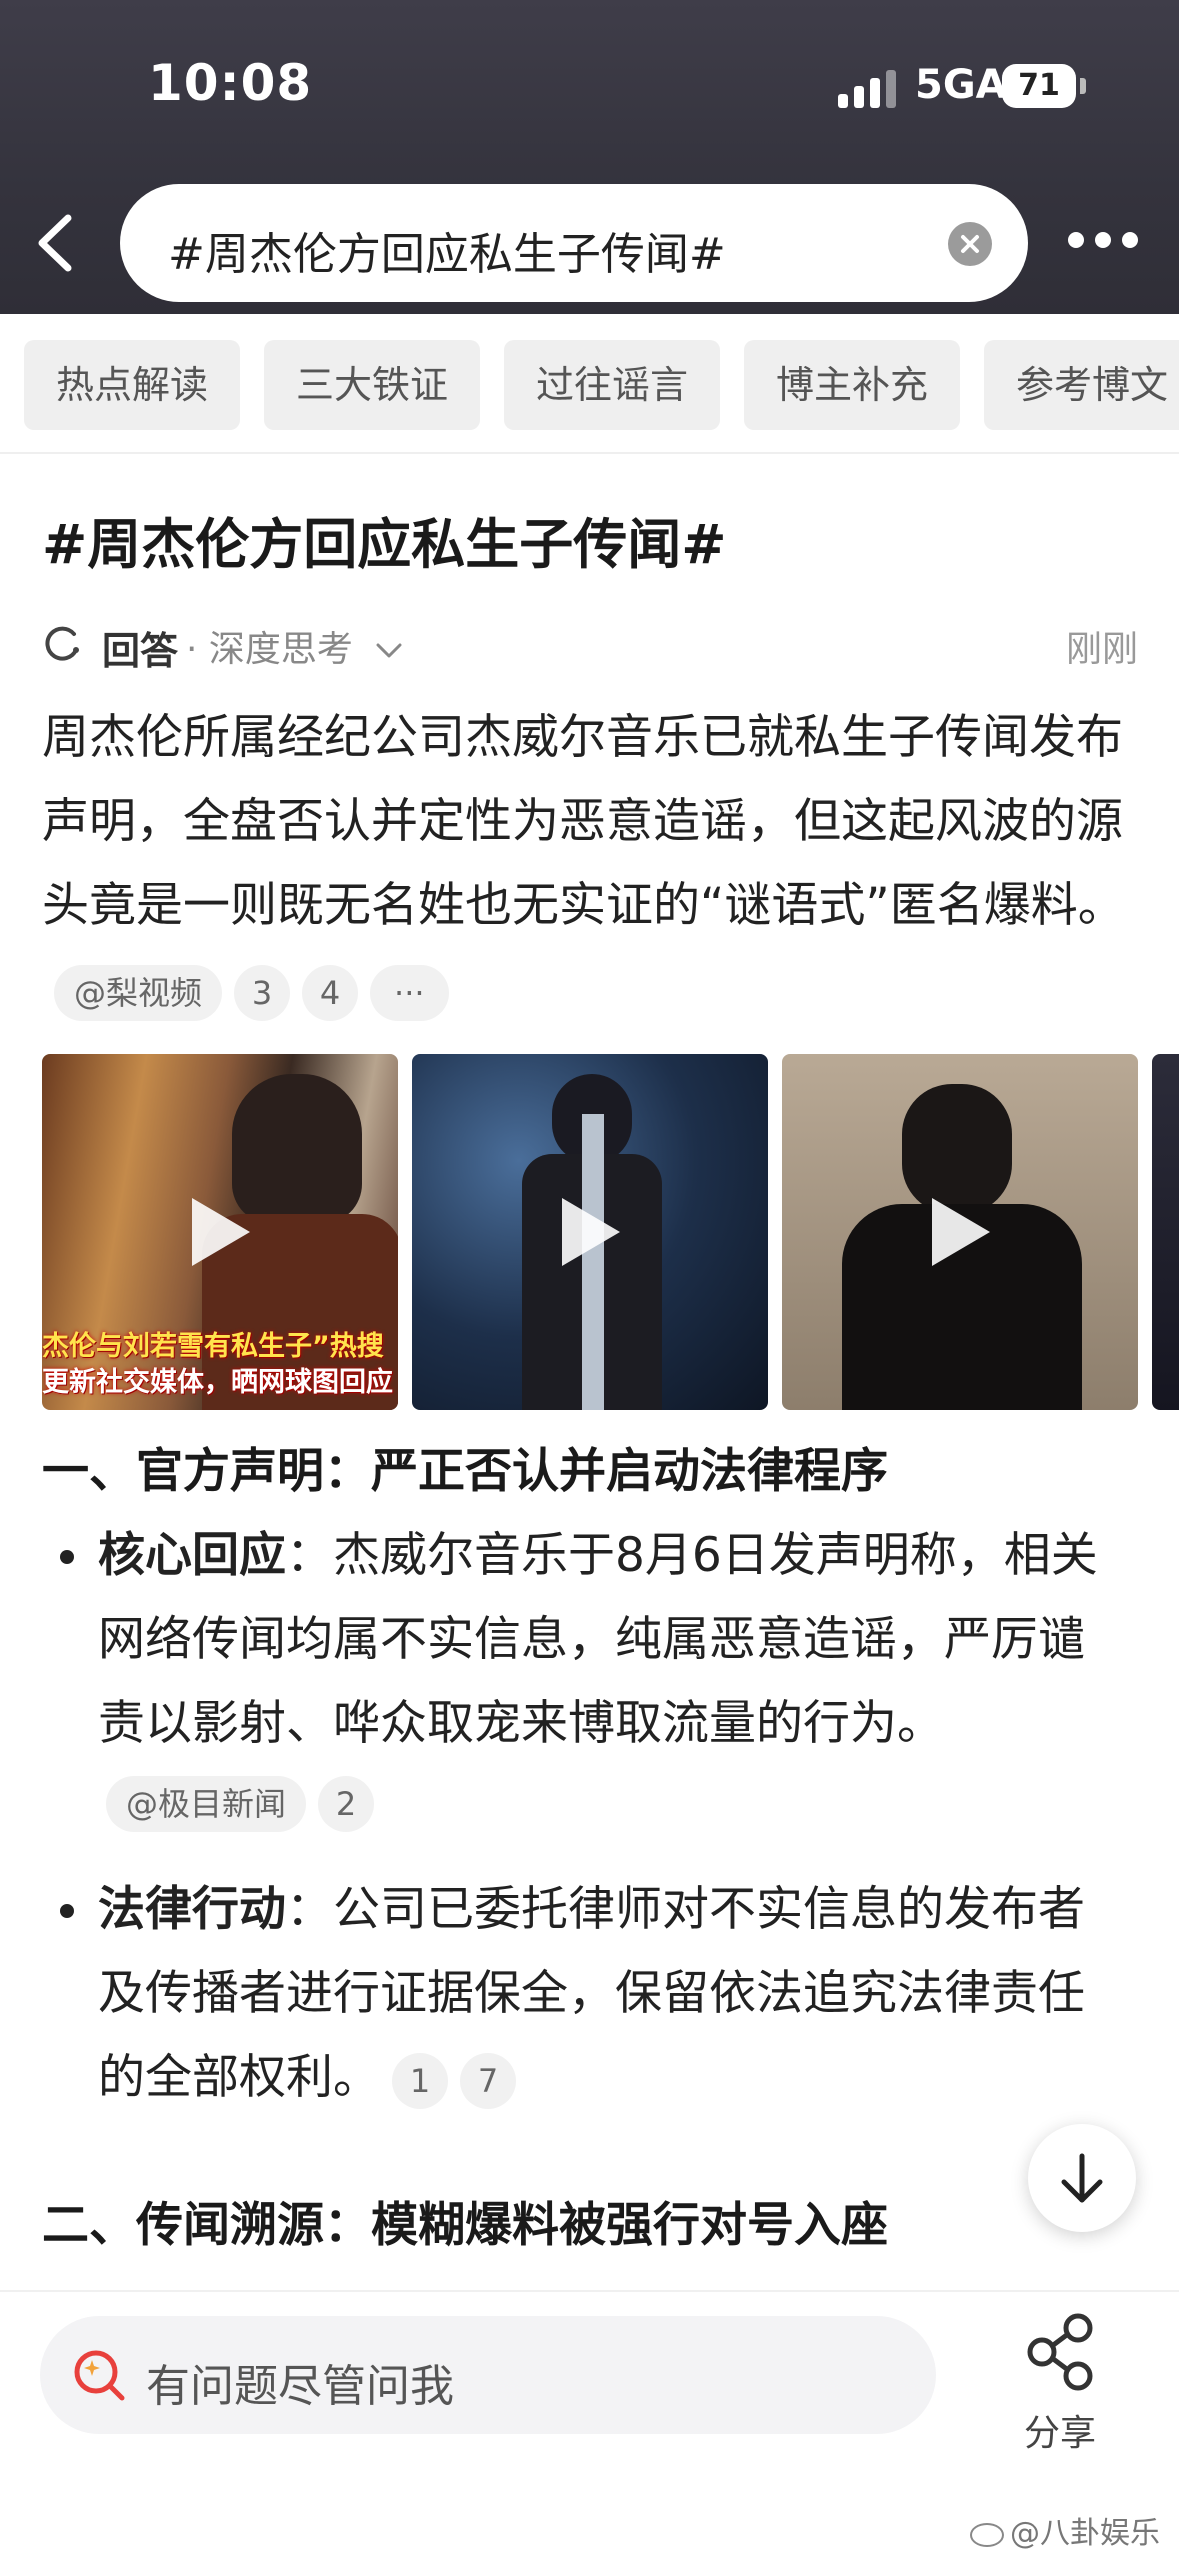 The height and width of the screenshot is (2556, 1179). I want to click on tab-three-evidence: 三大铁证, so click(372, 385).